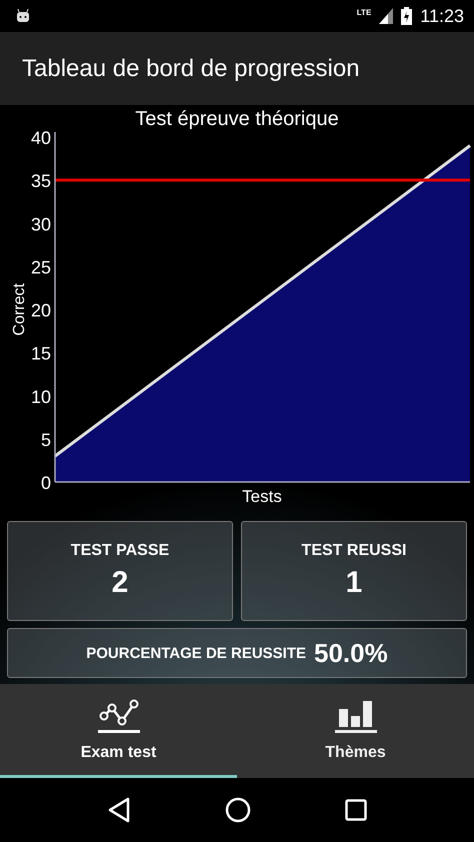 This screenshot has height=842, width=474. Describe the element at coordinates (262, 496) in the screenshot. I see `x-axis-label: Tests` at that location.